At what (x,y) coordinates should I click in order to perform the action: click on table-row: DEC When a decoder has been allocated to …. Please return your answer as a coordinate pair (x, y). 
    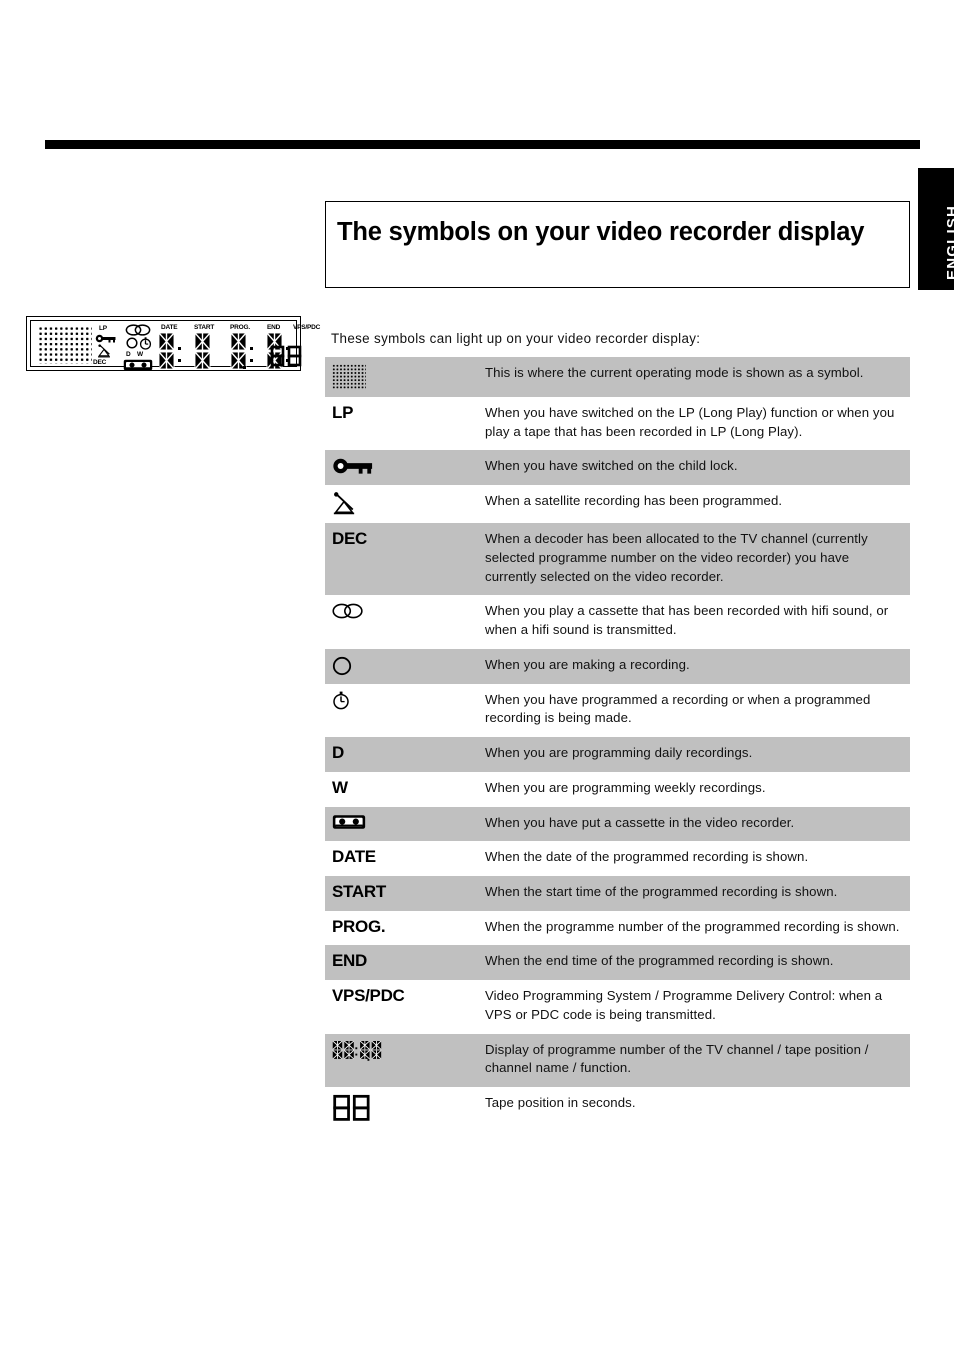
    Looking at the image, I should click on (617, 559).